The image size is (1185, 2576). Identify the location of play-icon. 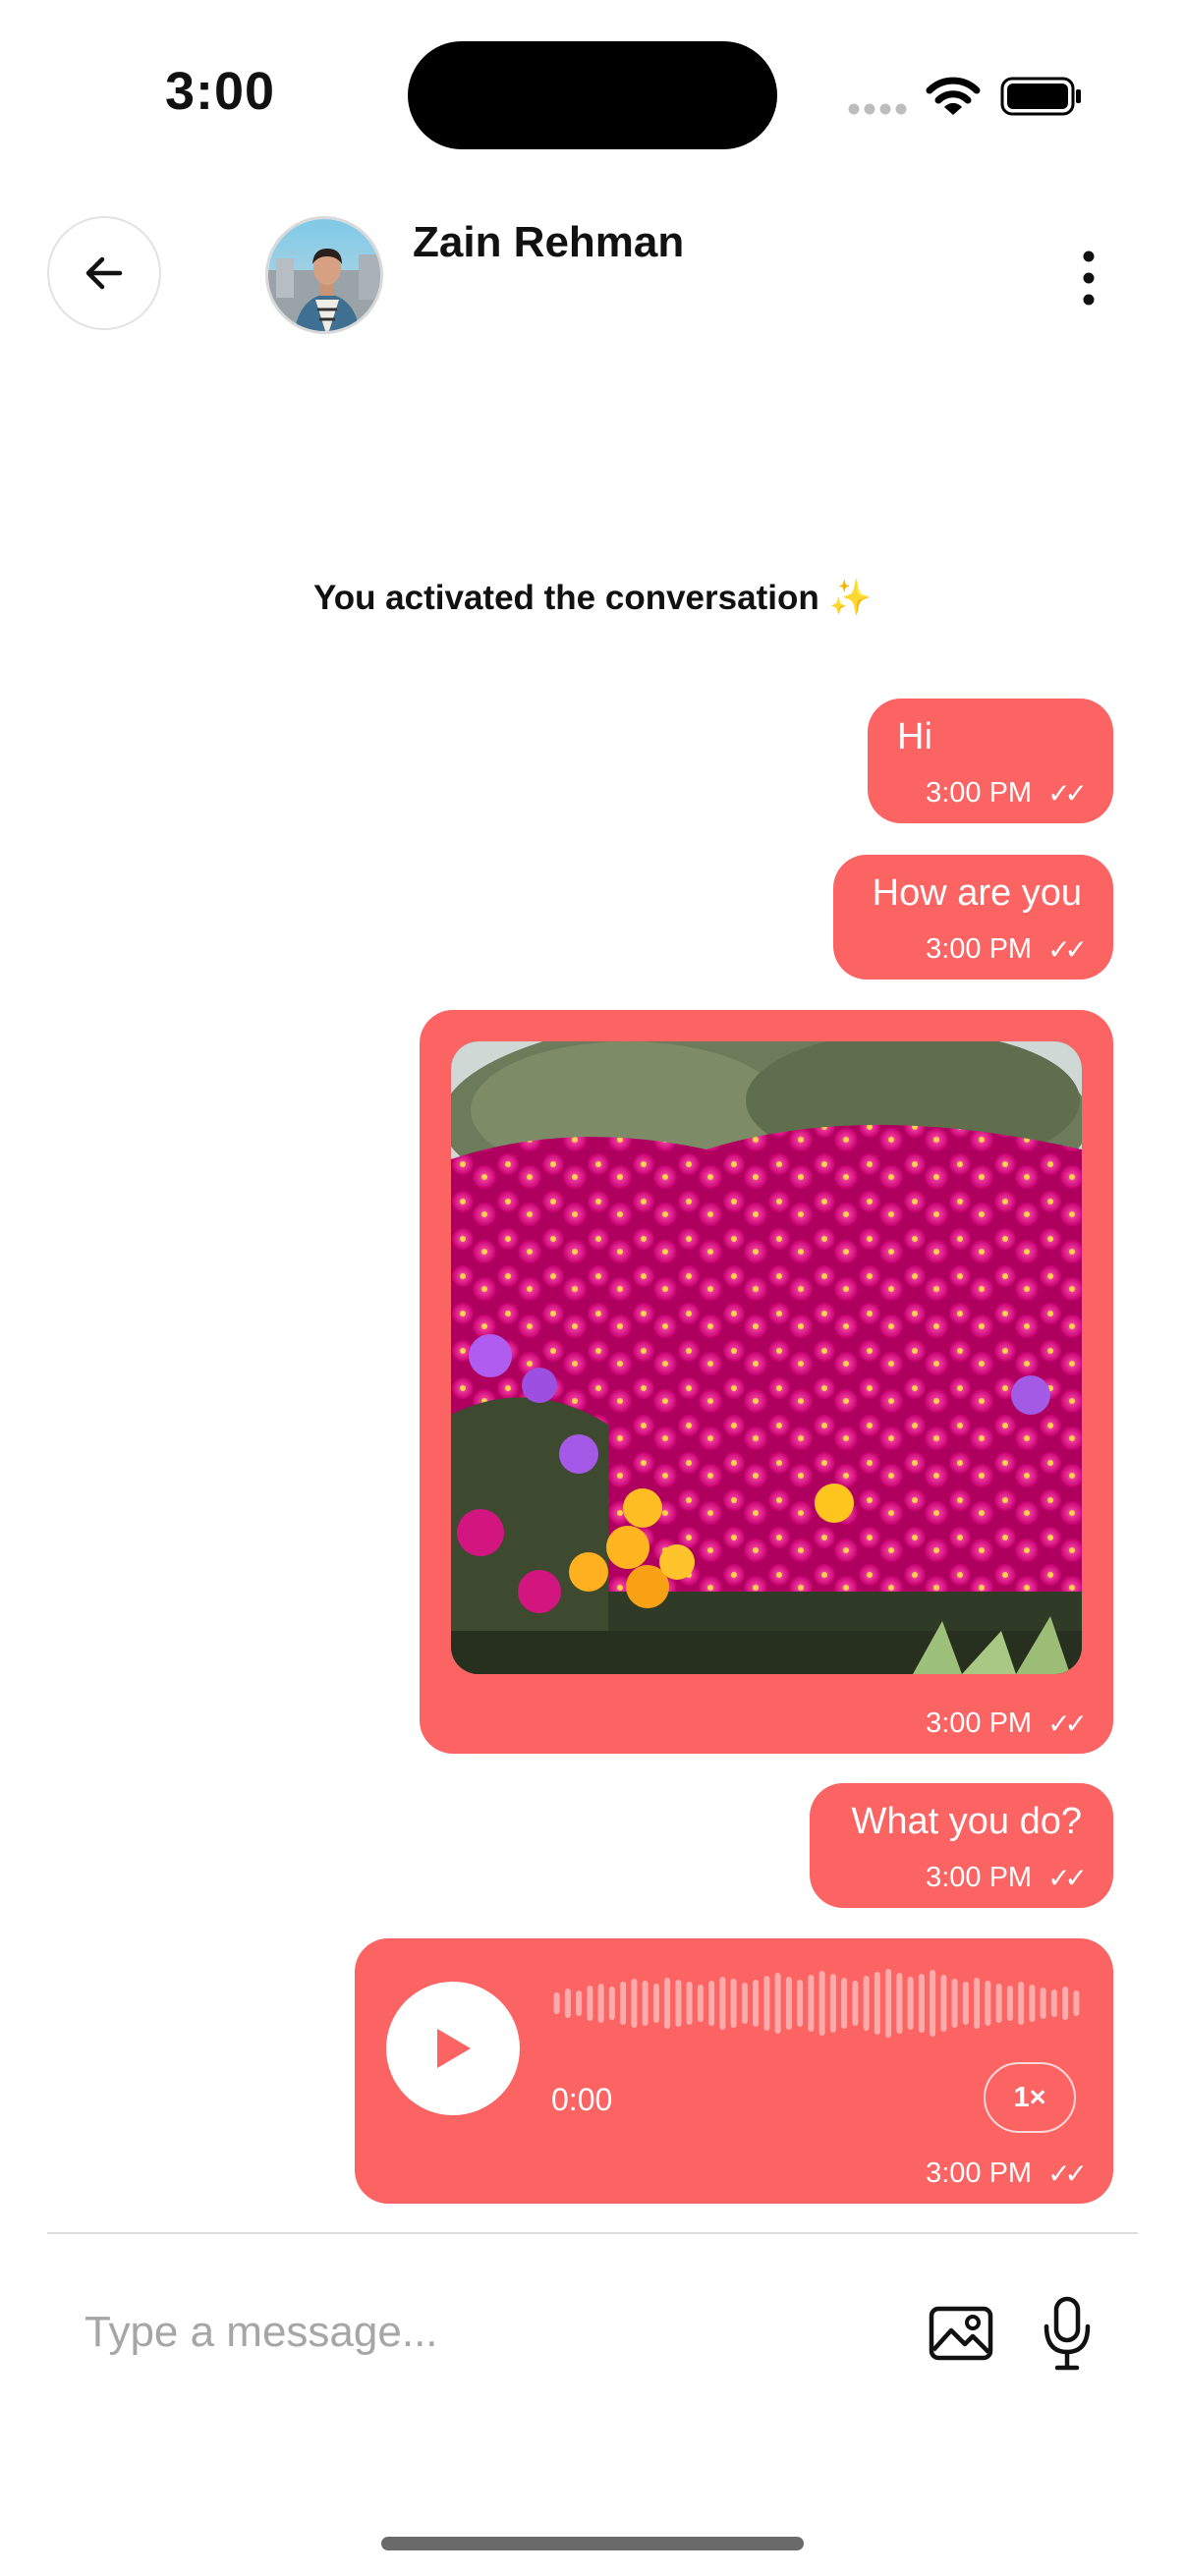
(454, 2048).